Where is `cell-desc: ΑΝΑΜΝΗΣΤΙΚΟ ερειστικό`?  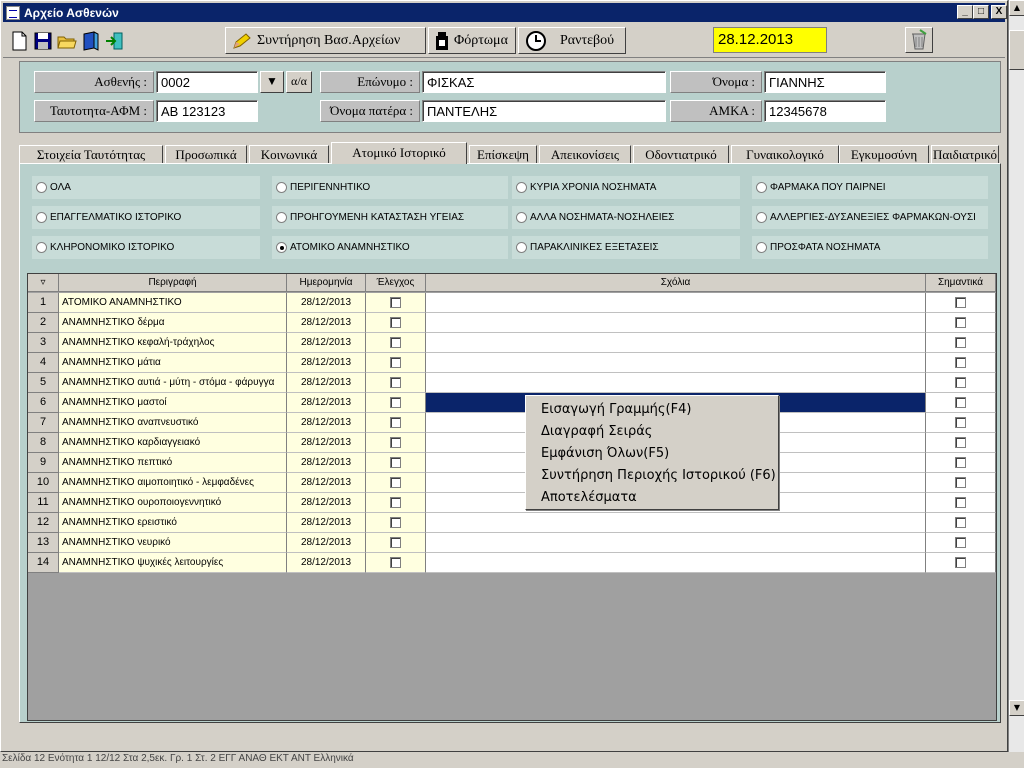
cell-desc: ΑΝΑΜΝΗΣΤΙΚΟ ερειστικό is located at coordinates (173, 523).